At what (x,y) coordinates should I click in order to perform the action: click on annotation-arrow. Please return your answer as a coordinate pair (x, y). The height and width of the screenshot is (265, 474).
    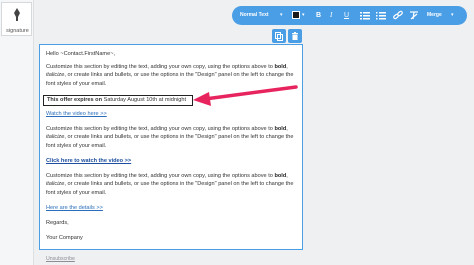
    Looking at the image, I should click on (245, 95).